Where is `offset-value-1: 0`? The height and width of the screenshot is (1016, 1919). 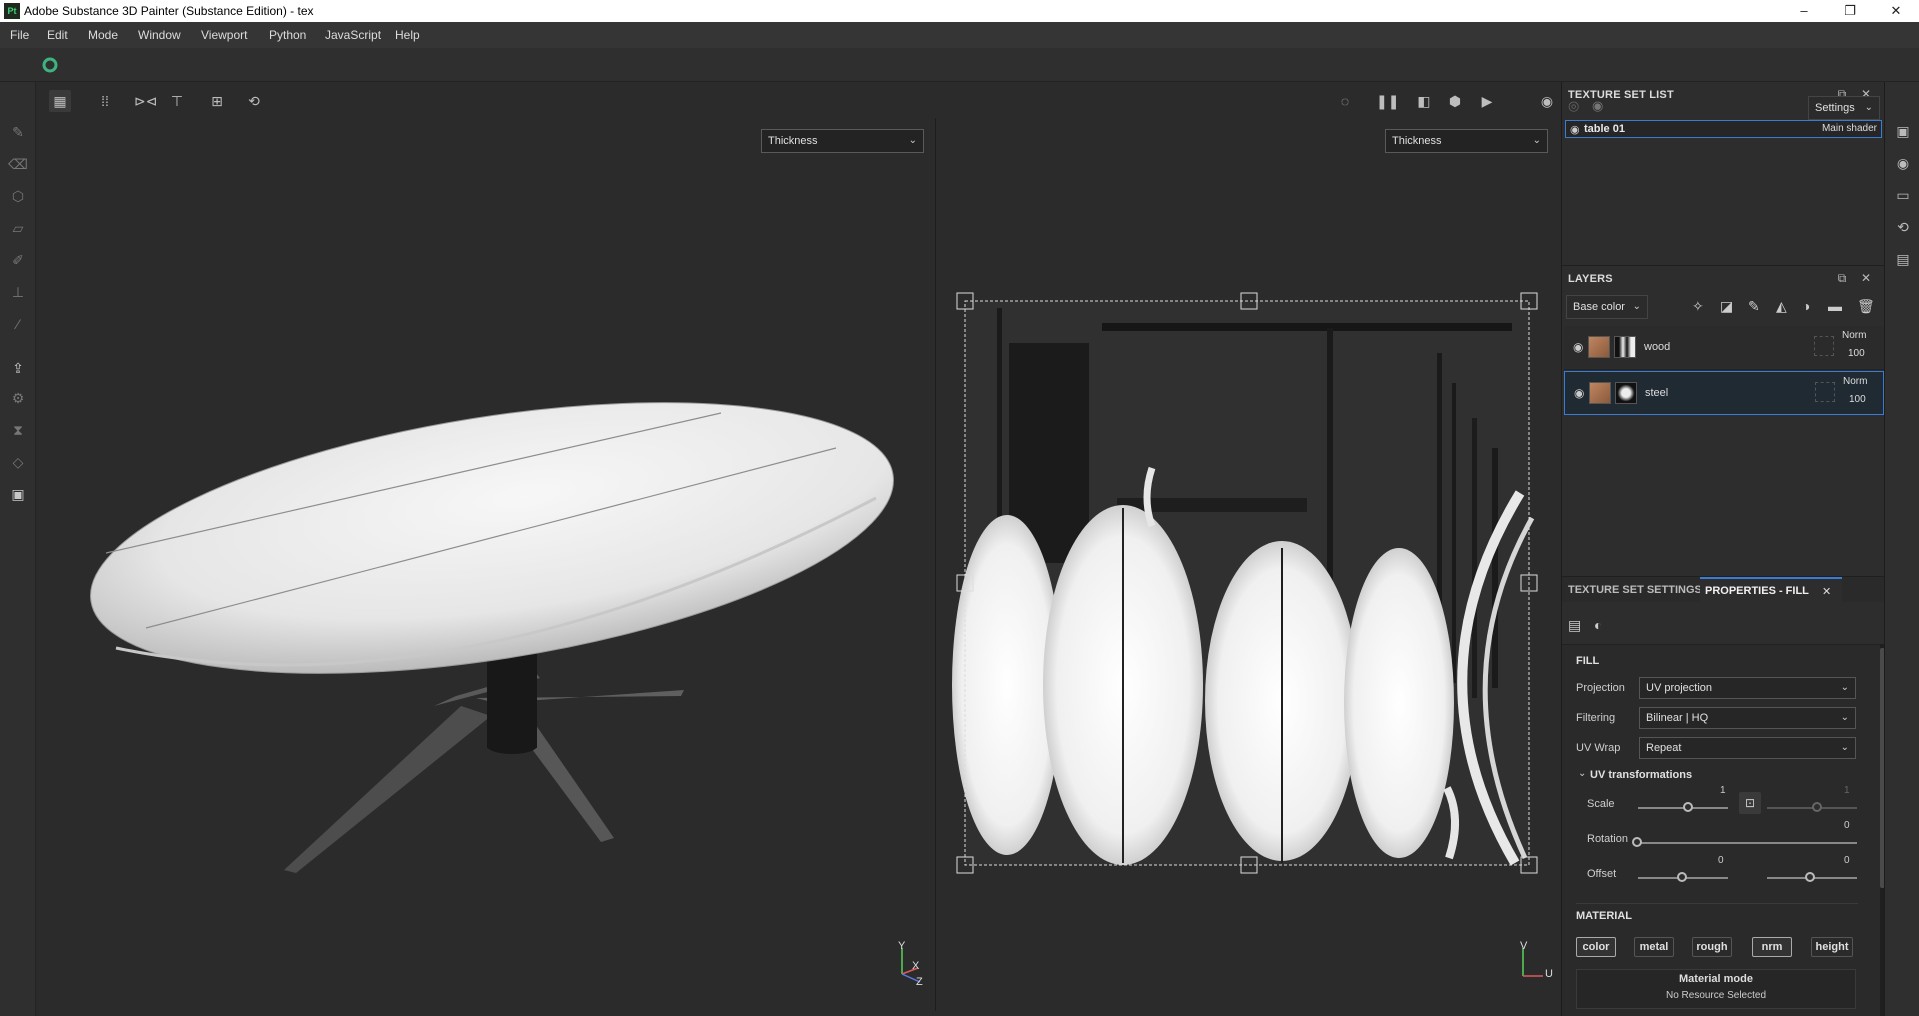 offset-value-1: 0 is located at coordinates (1721, 860).